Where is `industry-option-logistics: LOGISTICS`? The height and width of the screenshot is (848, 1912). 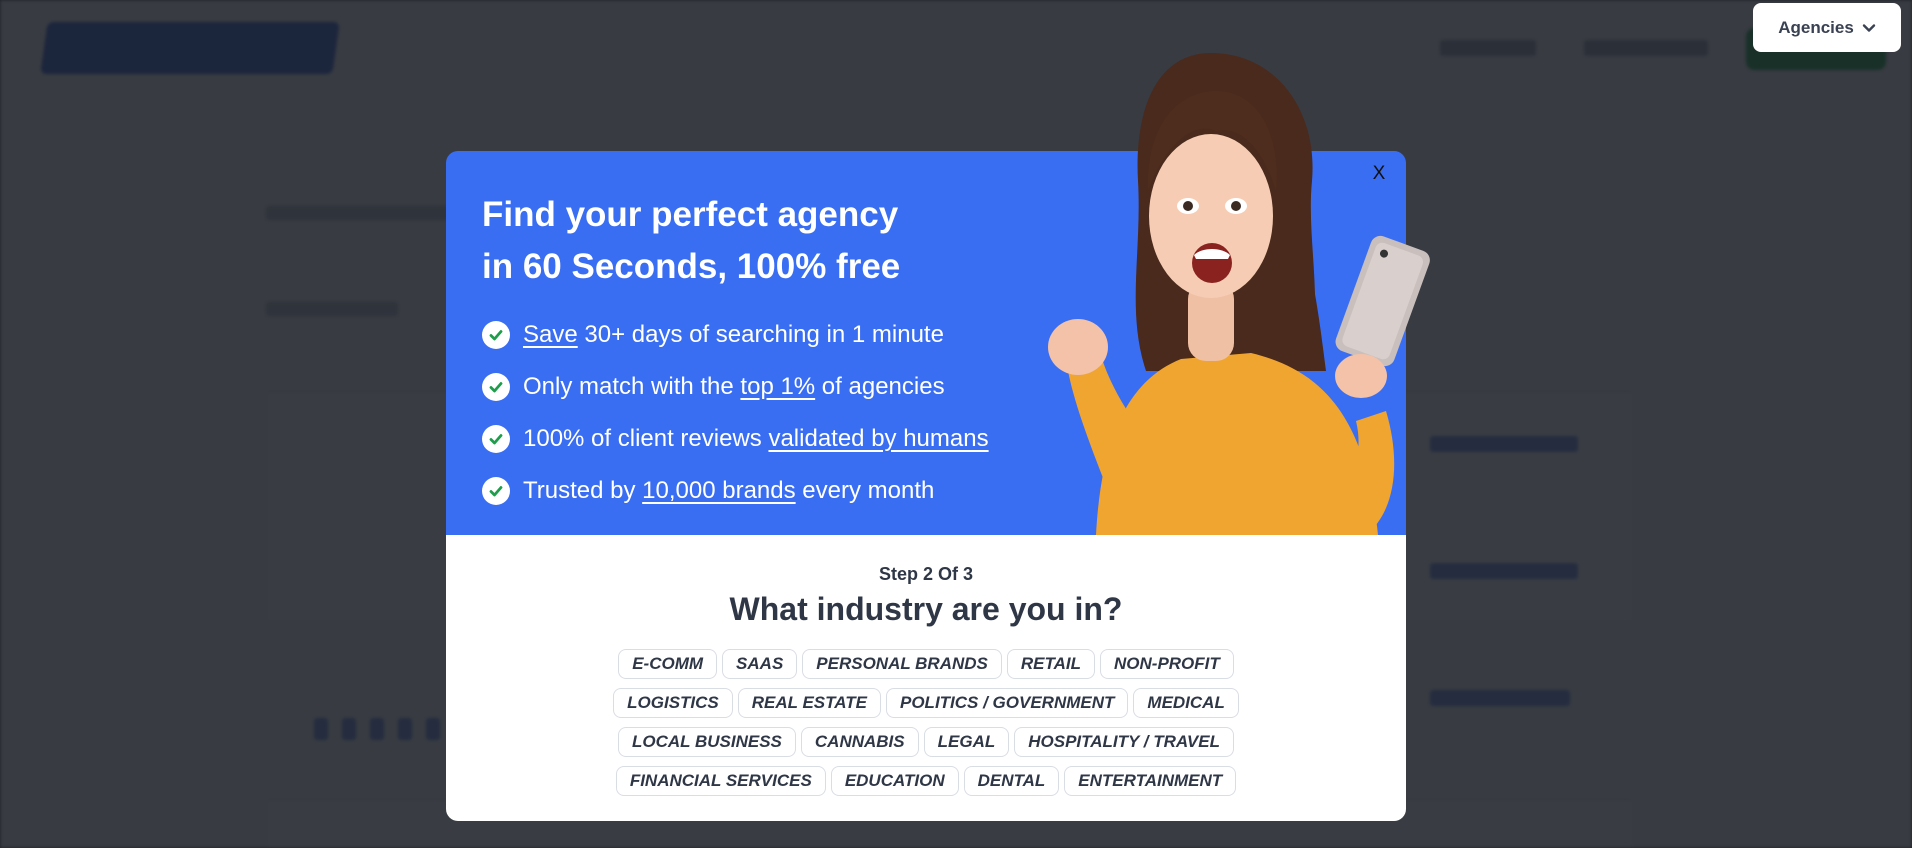 industry-option-logistics: LOGISTICS is located at coordinates (673, 703).